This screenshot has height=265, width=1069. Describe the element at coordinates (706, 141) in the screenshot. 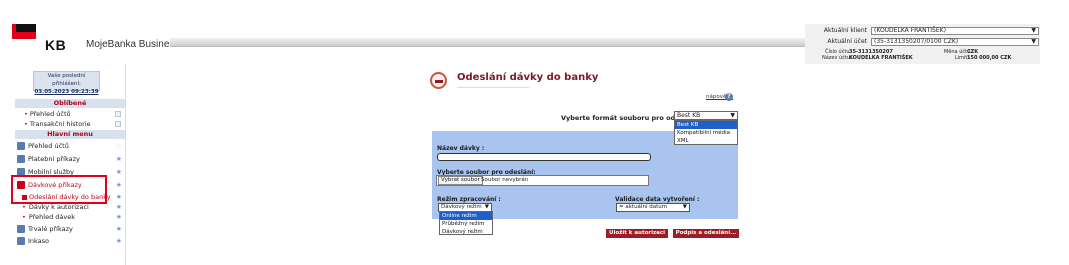

I see `format-option: XML` at that location.